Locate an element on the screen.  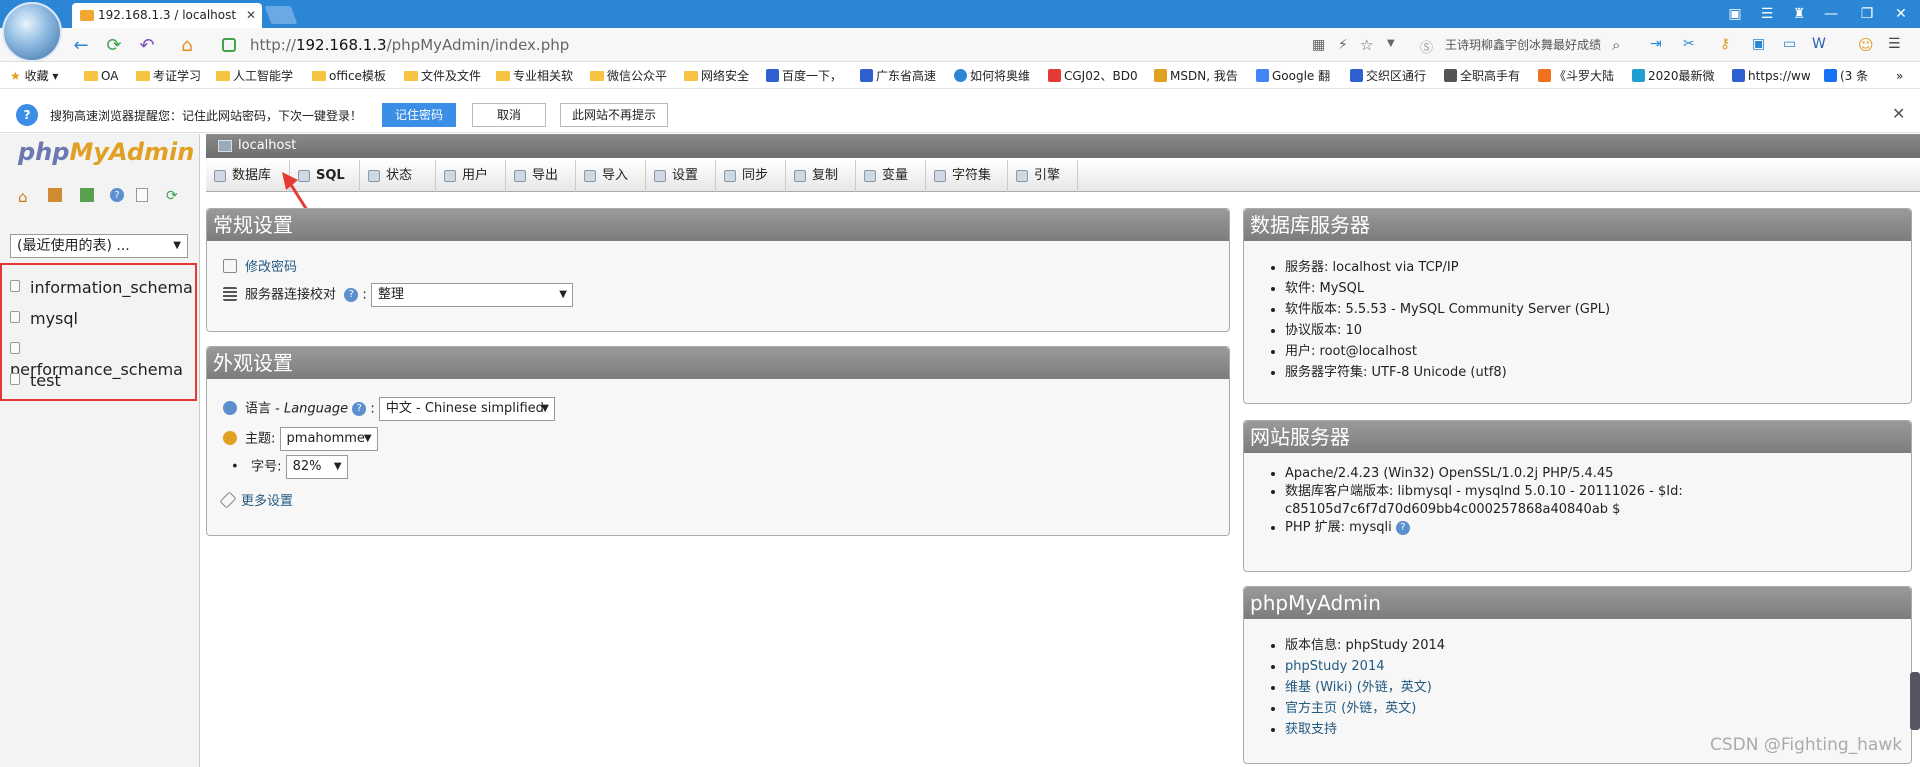
search-icon: ⌕ is located at coordinates (1616, 45).